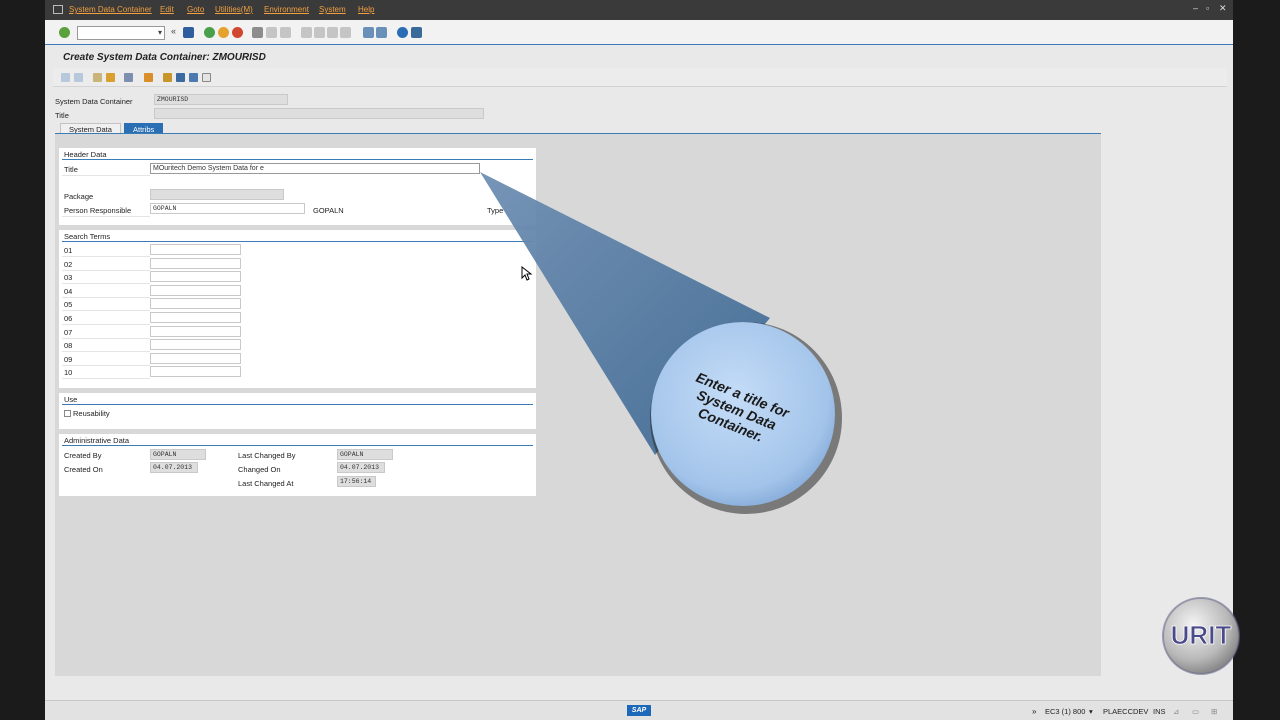 The image size is (1280, 720). Describe the element at coordinates (1176, 711) in the screenshot. I see `lock-icon: ⊿` at that location.